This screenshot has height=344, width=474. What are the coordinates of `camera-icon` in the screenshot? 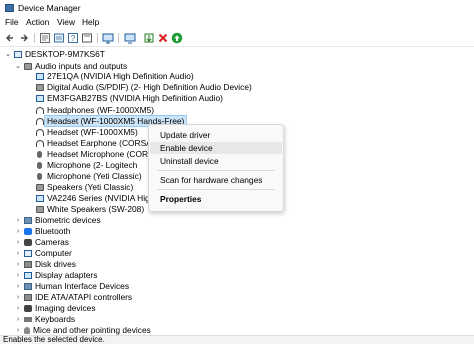 It's located at (28, 242).